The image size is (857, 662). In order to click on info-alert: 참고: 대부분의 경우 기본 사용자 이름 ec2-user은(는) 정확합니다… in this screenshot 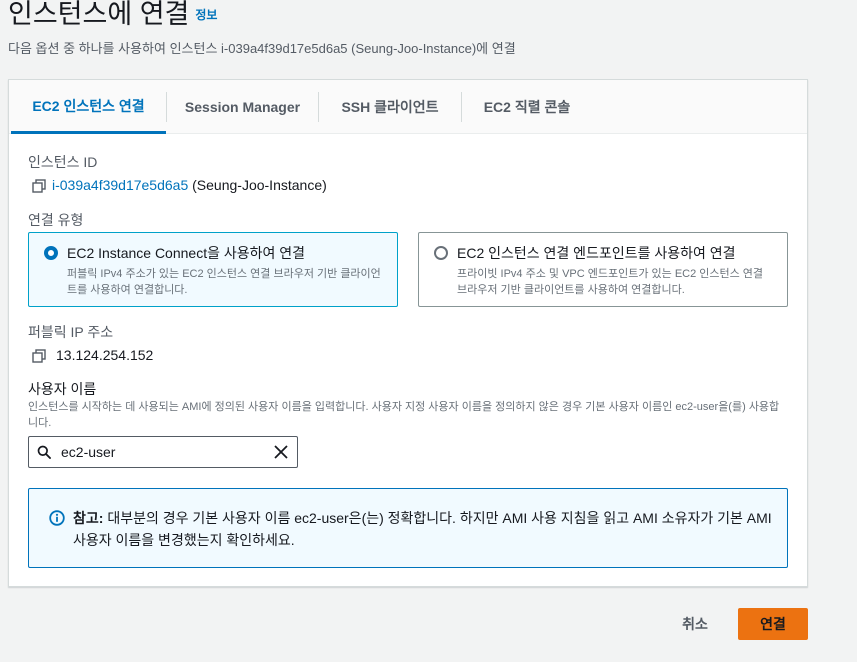, I will do `click(408, 528)`.